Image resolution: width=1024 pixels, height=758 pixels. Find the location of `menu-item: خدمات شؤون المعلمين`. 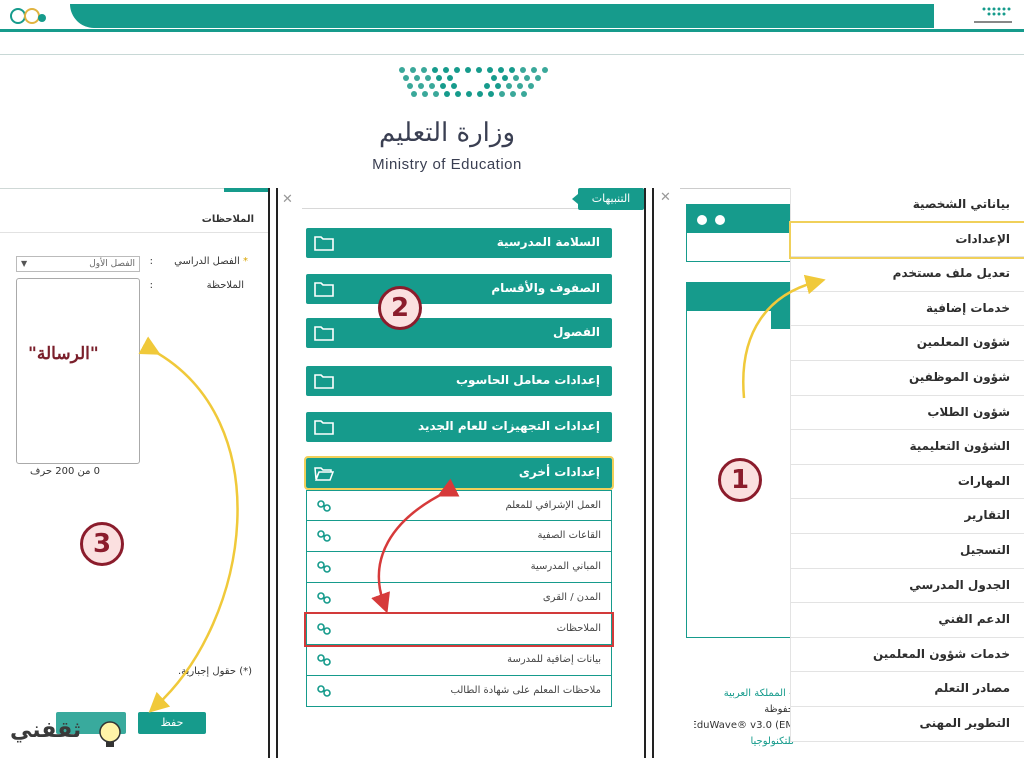

menu-item: خدمات شؤون المعلمين is located at coordinates (907, 655).